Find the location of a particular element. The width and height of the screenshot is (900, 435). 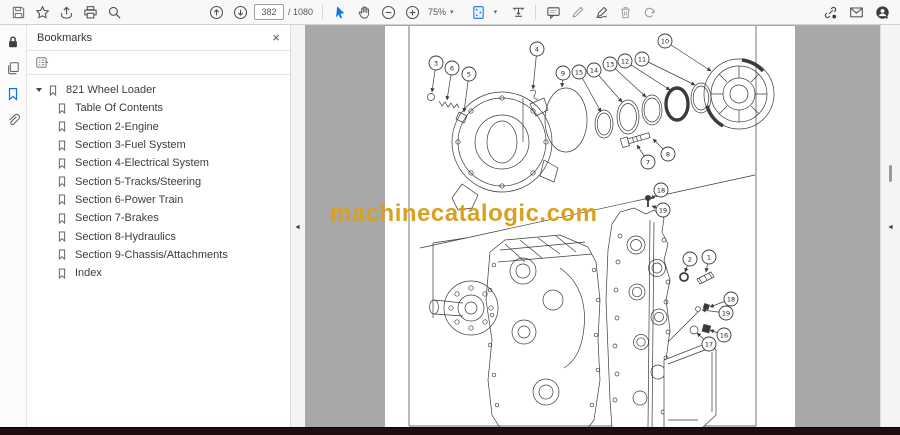

sign-icon is located at coordinates (601, 12).